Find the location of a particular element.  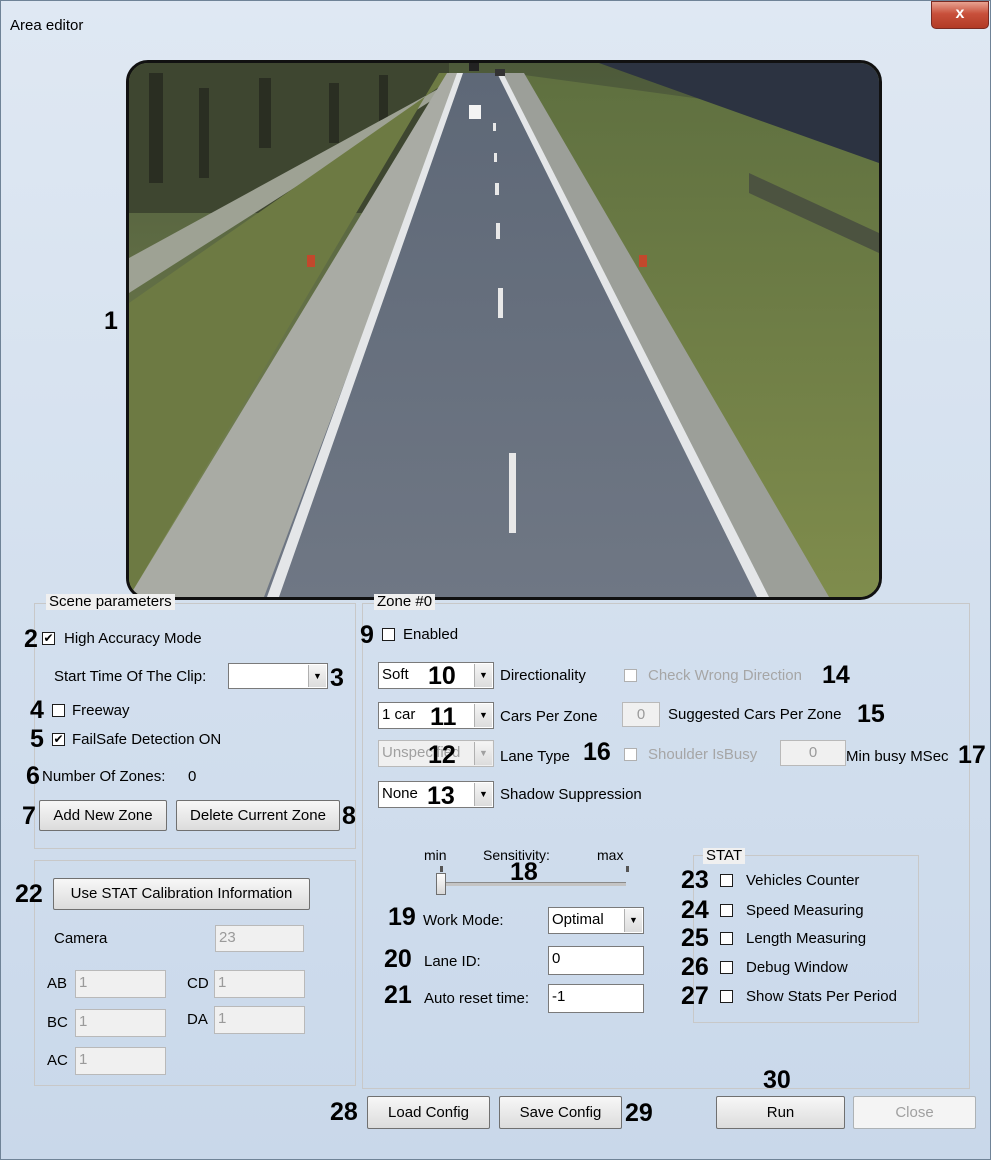

debug-window-label: Debug Window is located at coordinates (797, 967).